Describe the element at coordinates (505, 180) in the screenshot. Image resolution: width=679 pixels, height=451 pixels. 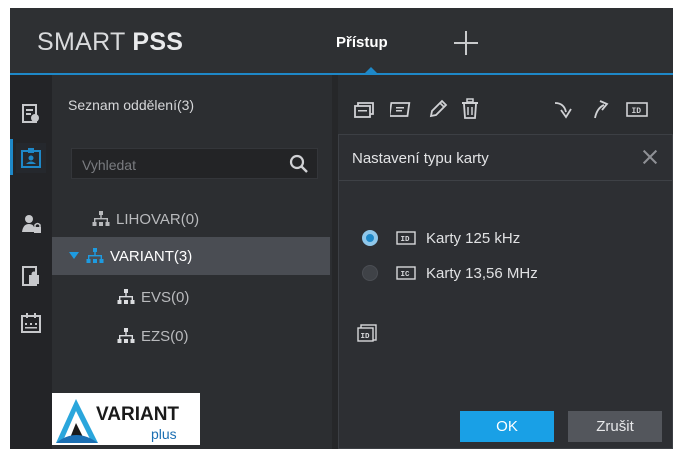
I see `dialog-divider` at that location.